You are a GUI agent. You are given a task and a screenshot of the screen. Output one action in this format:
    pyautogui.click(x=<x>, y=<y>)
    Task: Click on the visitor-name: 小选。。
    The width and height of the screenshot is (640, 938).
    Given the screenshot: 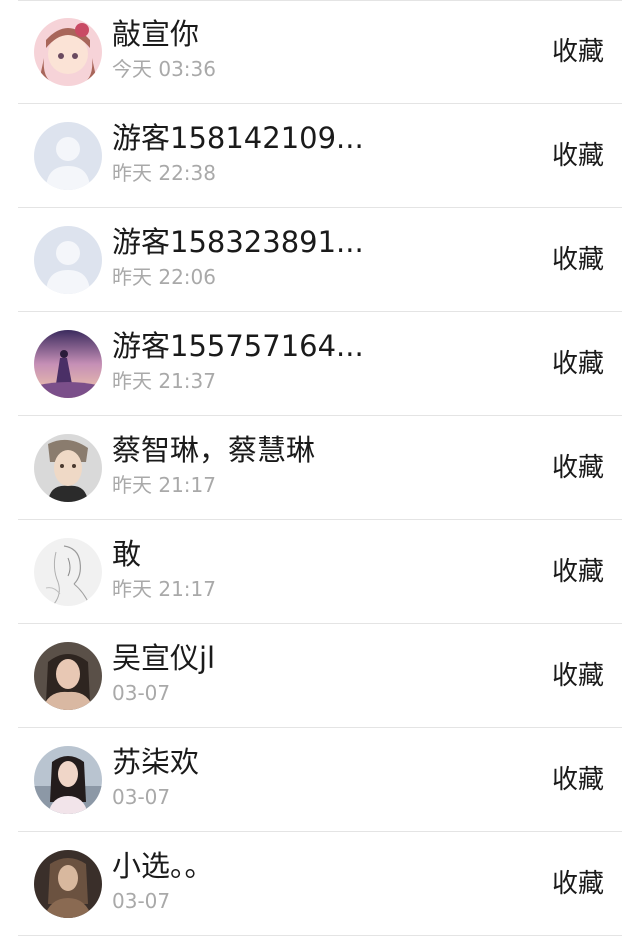 What is the action you would take?
    pyautogui.click(x=163, y=866)
    